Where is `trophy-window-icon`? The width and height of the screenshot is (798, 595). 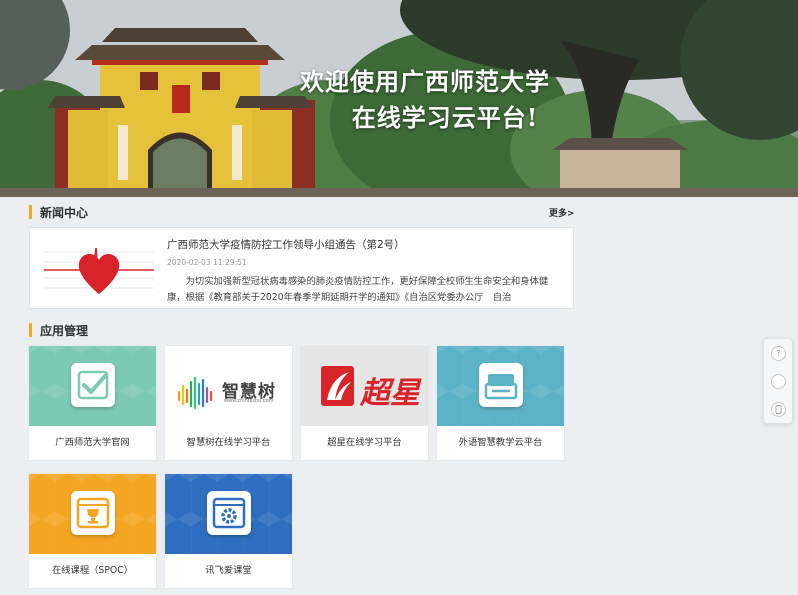 trophy-window-icon is located at coordinates (93, 513).